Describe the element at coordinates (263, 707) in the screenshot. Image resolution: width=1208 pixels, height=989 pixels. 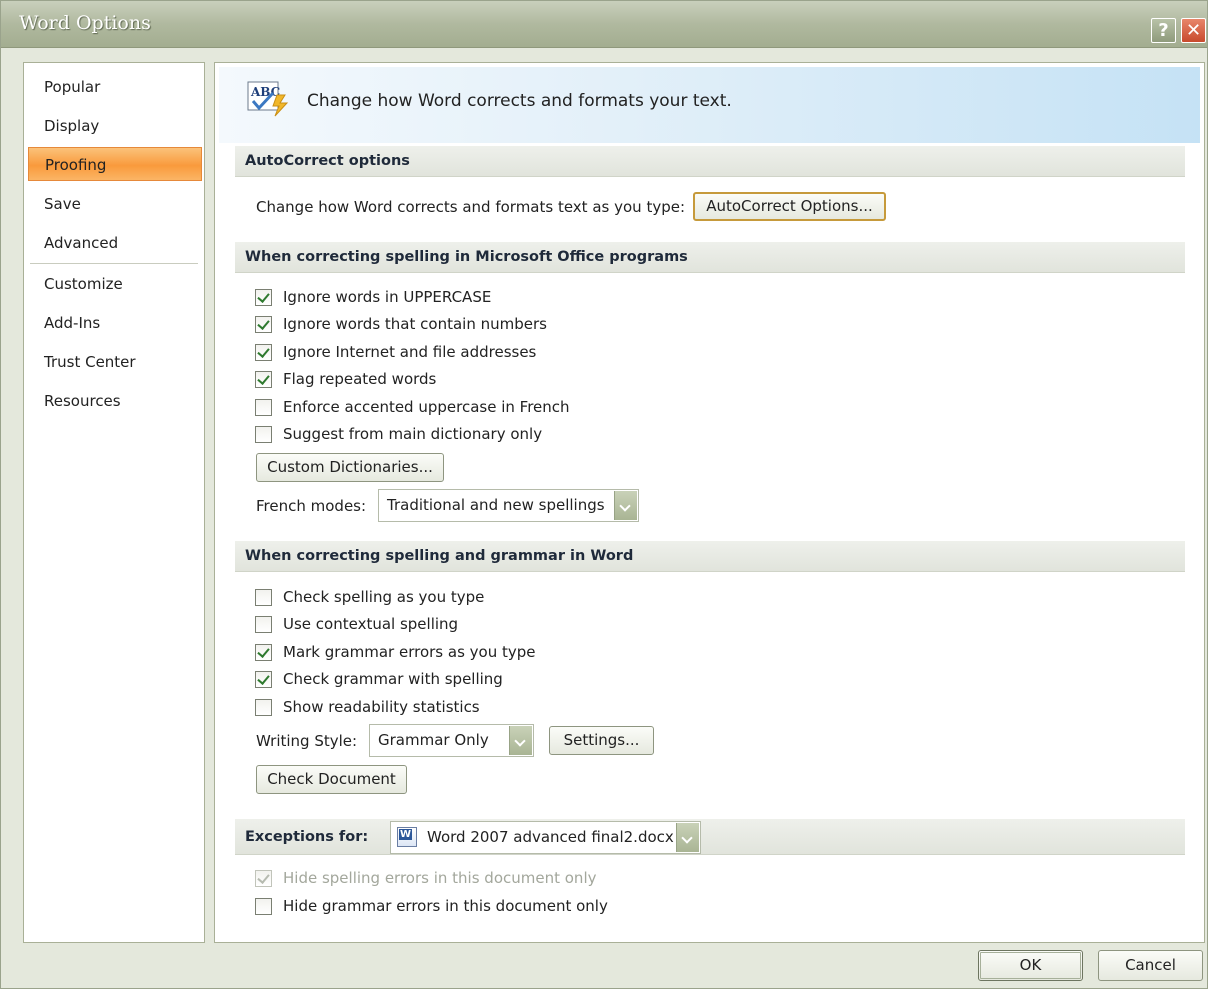
I see `checkbox-readability` at that location.